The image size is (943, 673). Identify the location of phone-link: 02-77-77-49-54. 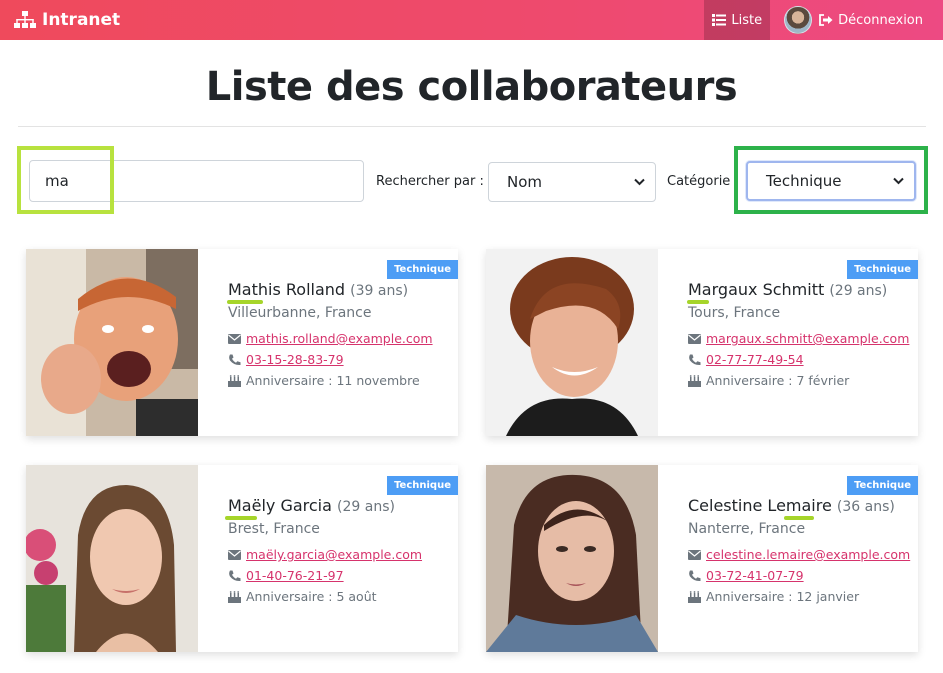
(755, 359).